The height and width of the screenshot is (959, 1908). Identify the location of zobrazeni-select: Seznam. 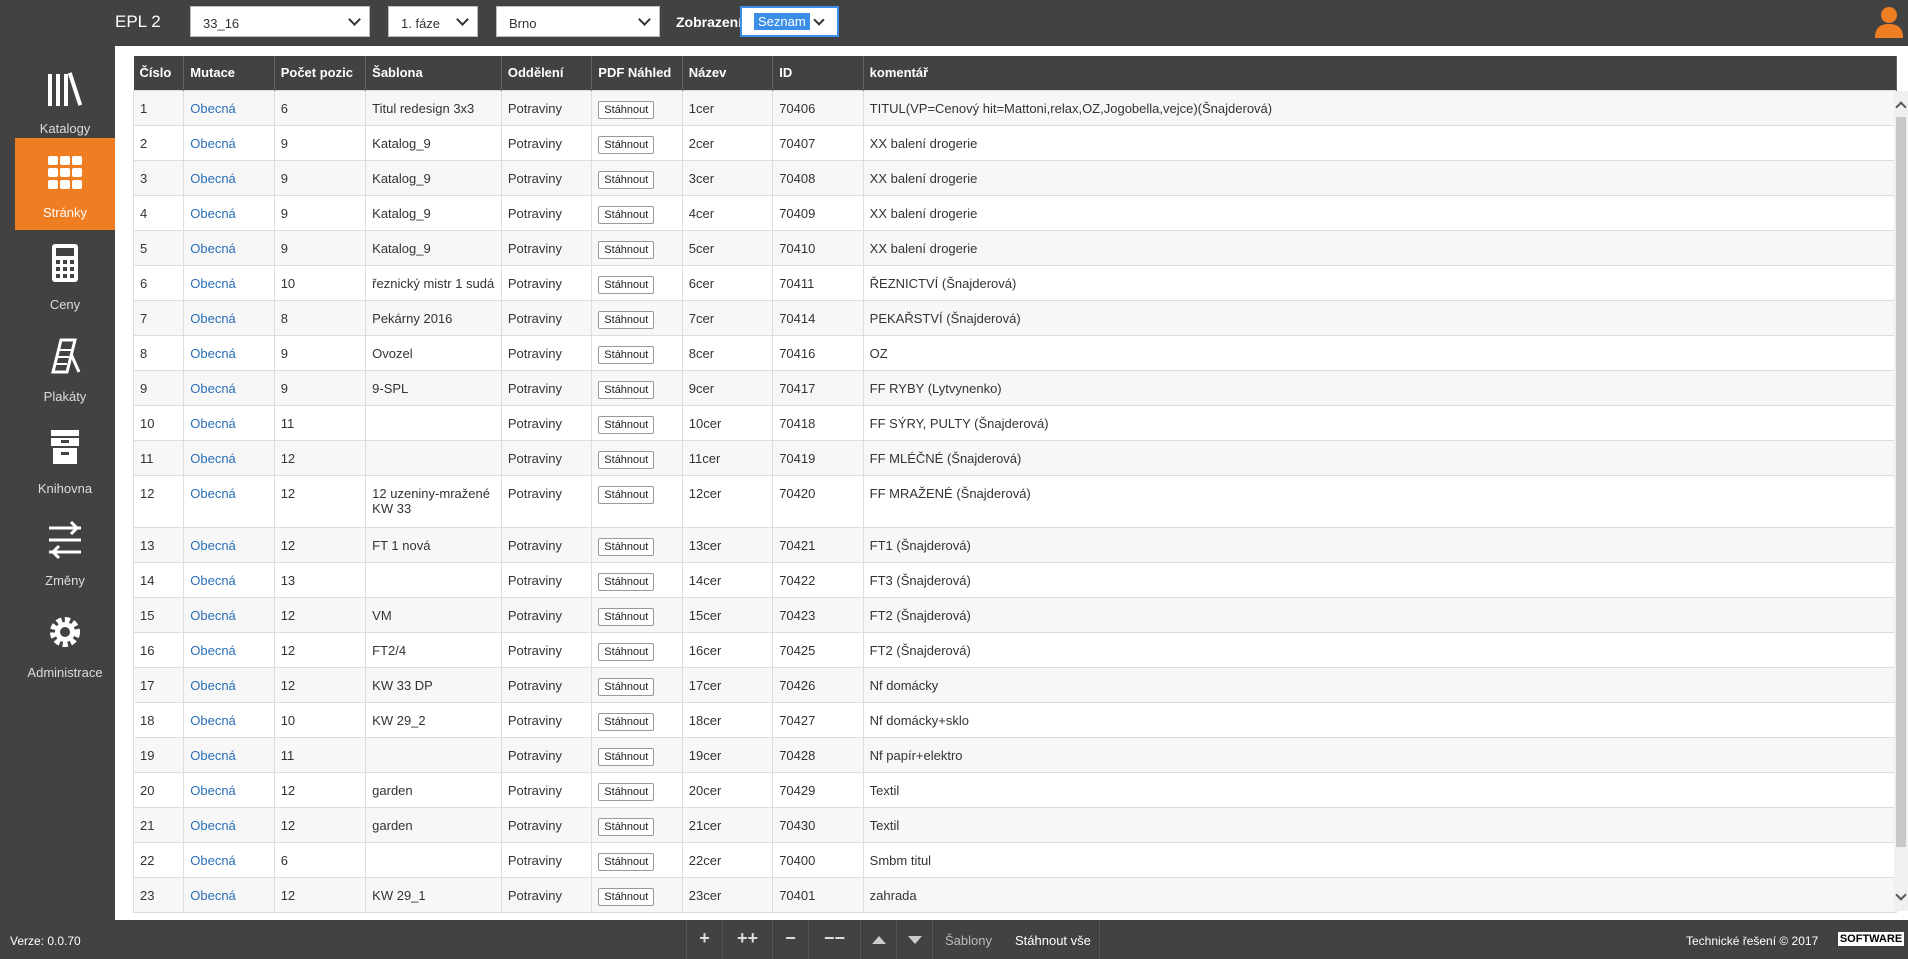
(789, 21).